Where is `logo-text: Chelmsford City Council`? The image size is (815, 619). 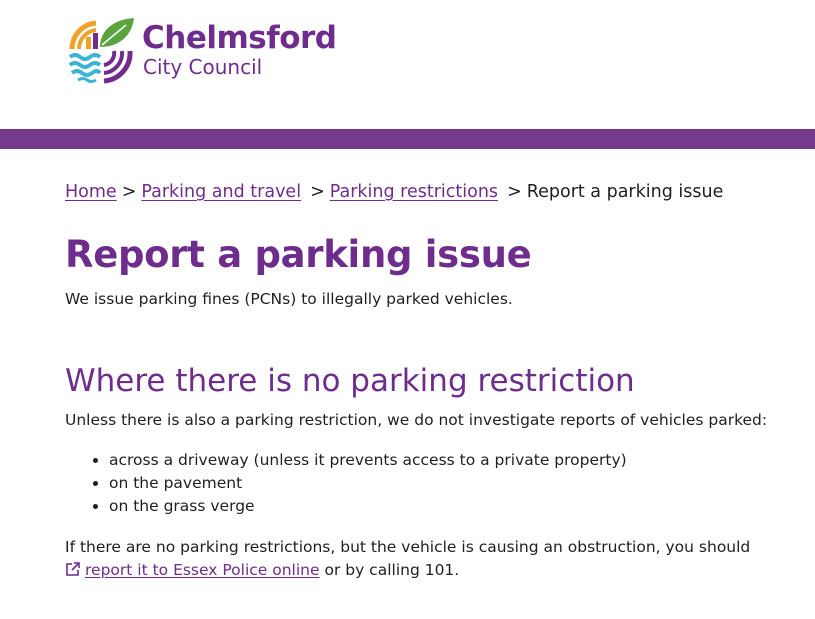 logo-text: Chelmsford City Council is located at coordinates (239, 50).